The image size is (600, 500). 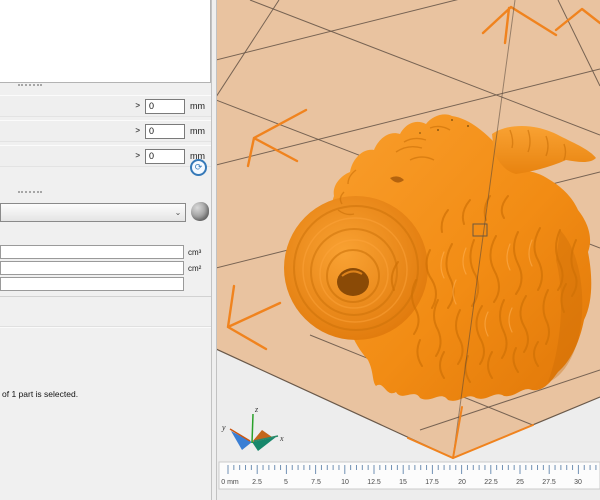 I want to click on extra-input, so click(x=92, y=284).